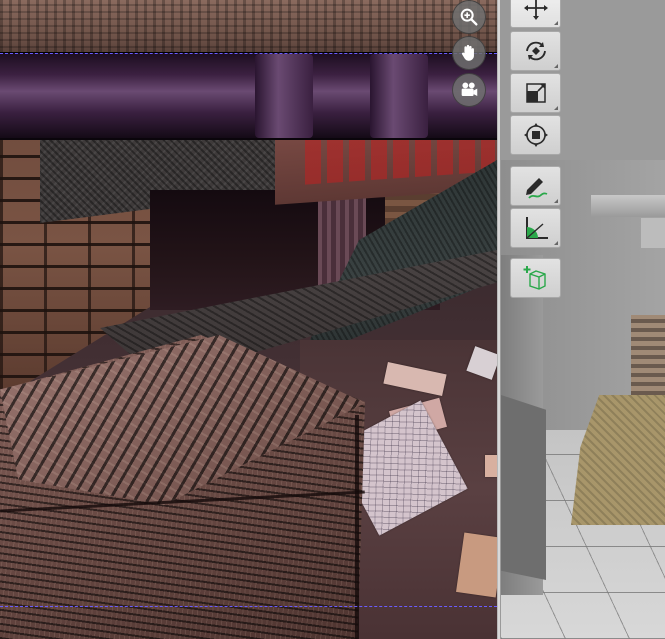 Image resolution: width=665 pixels, height=639 pixels. Describe the element at coordinates (648, 355) in the screenshot. I see `crate-preview` at that location.